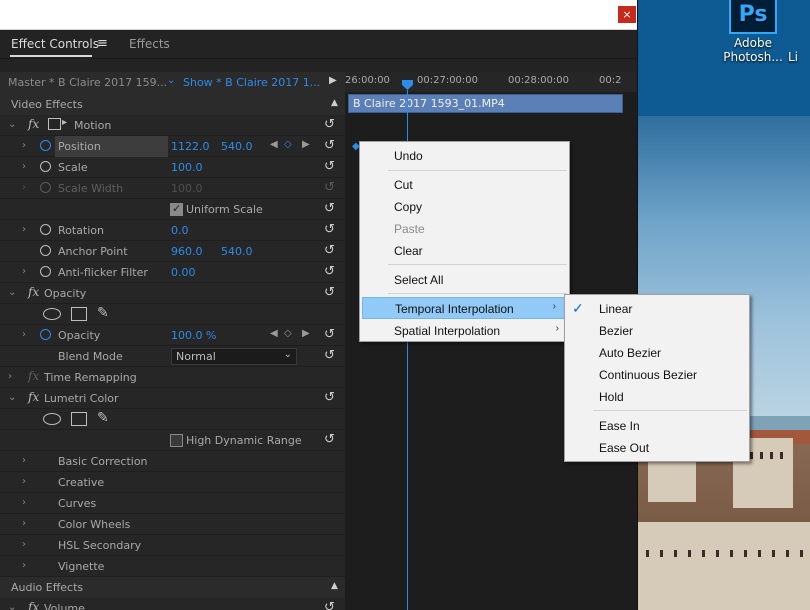 The height and width of the screenshot is (610, 810). What do you see at coordinates (187, 167) in the screenshot?
I see `scale-value: 100.0` at bounding box center [187, 167].